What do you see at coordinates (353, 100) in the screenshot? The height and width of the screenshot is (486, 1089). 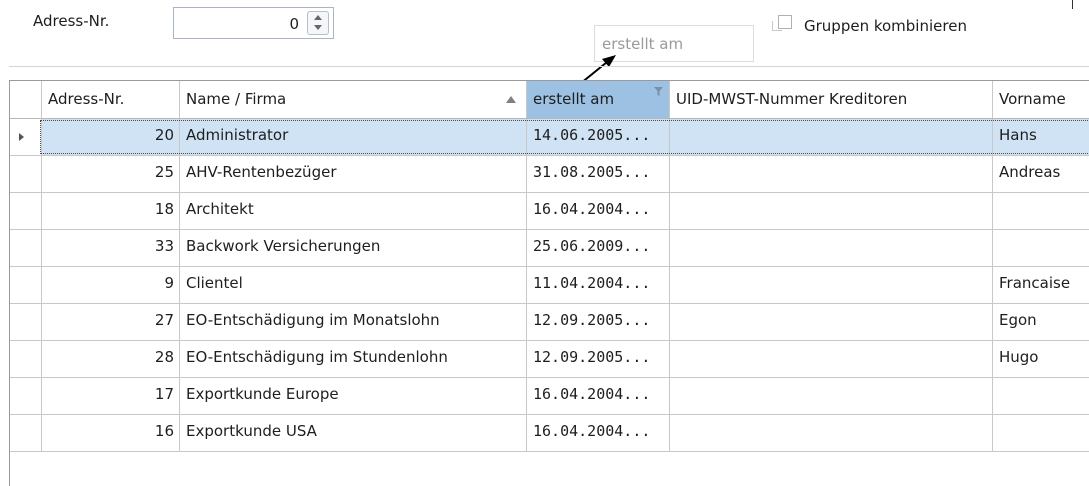 I see `column-header-name-firma: Name / Firma` at bounding box center [353, 100].